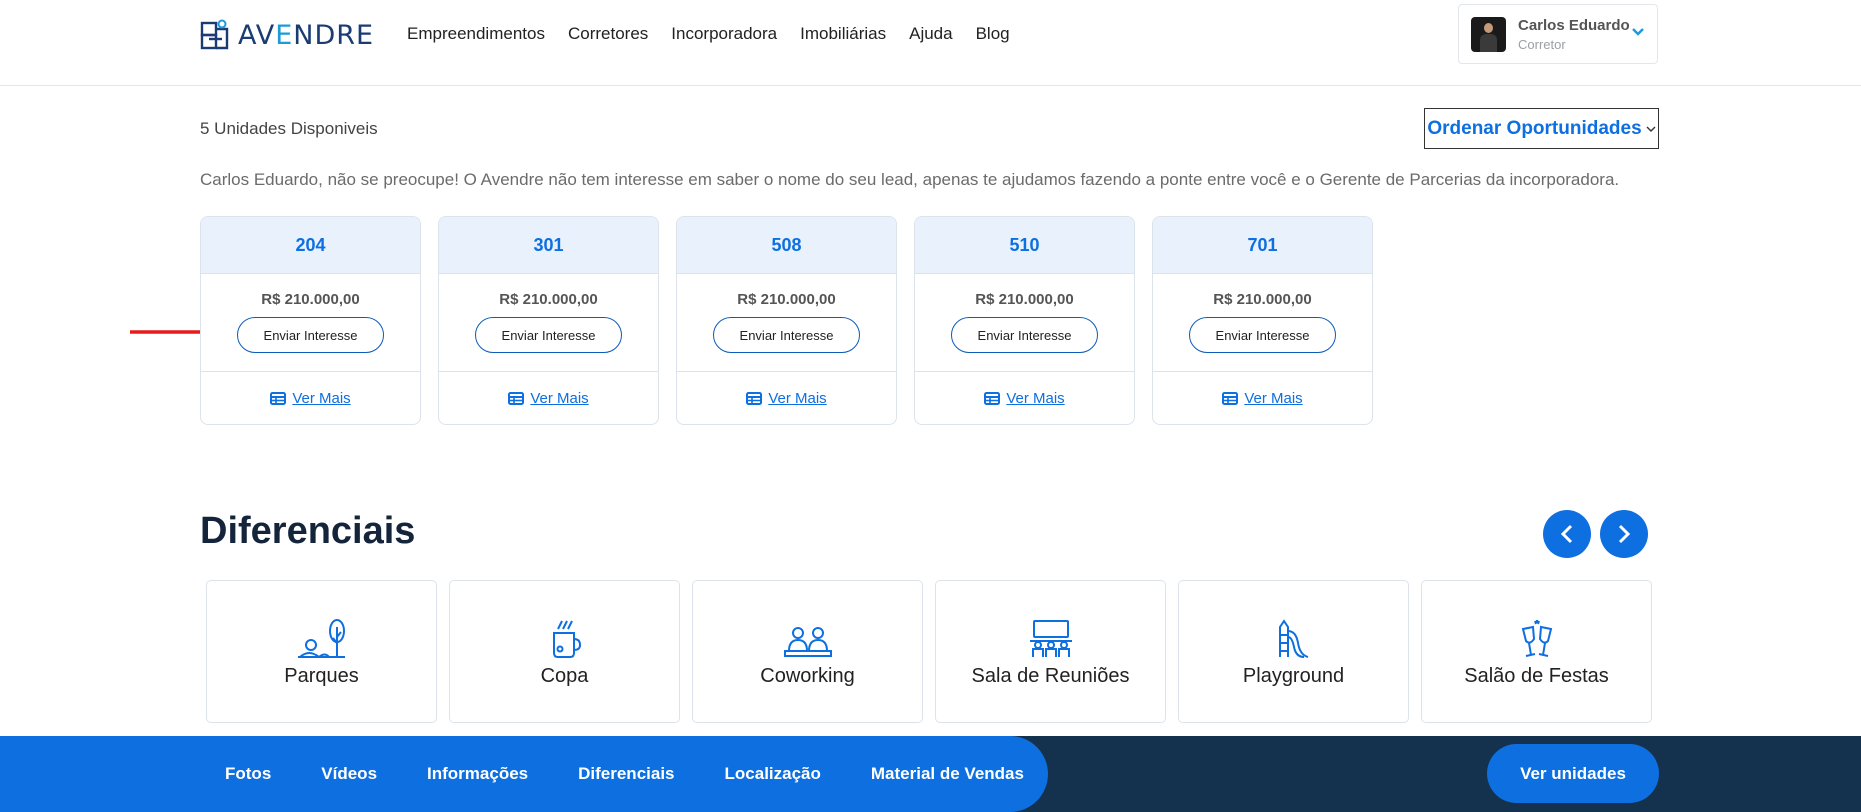 This screenshot has height=812, width=1861. What do you see at coordinates (1541, 128) in the screenshot?
I see `sort-opportunities-select: Ordenar Oportunidades` at bounding box center [1541, 128].